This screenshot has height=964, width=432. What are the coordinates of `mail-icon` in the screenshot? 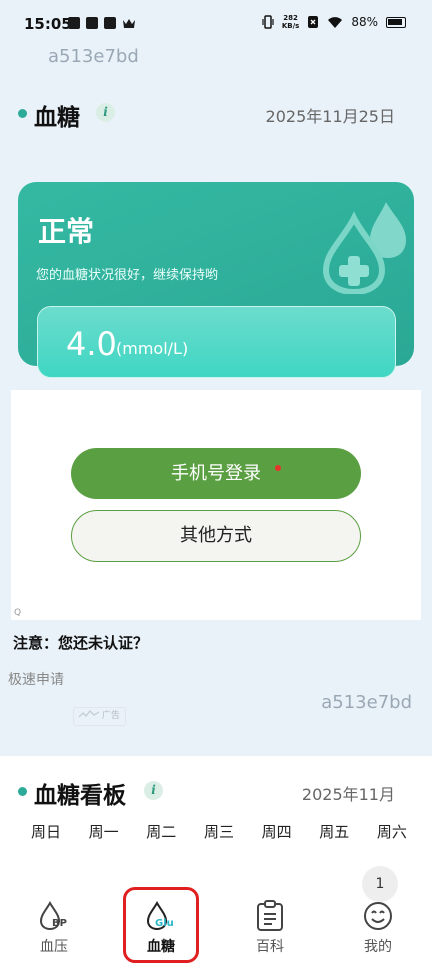 It's located at (74, 23).